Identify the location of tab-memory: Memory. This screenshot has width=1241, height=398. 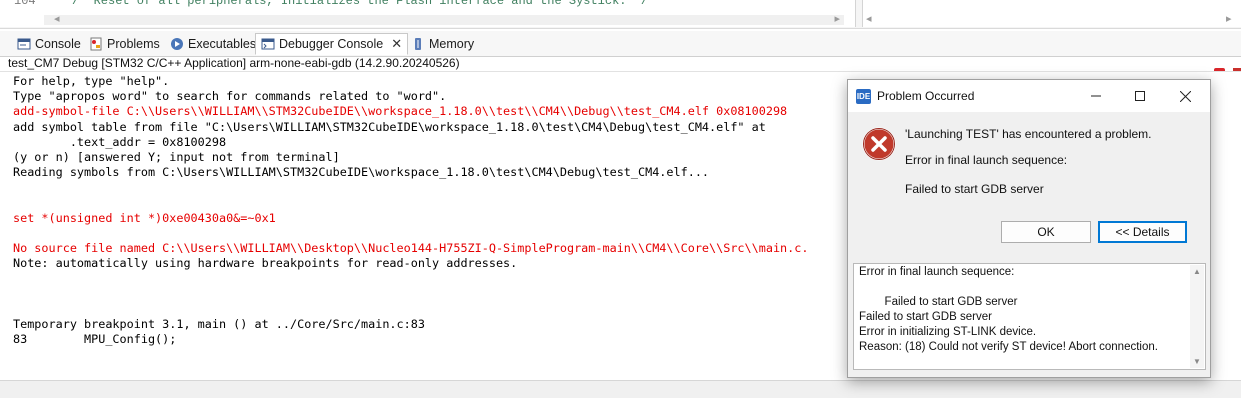
(442, 44).